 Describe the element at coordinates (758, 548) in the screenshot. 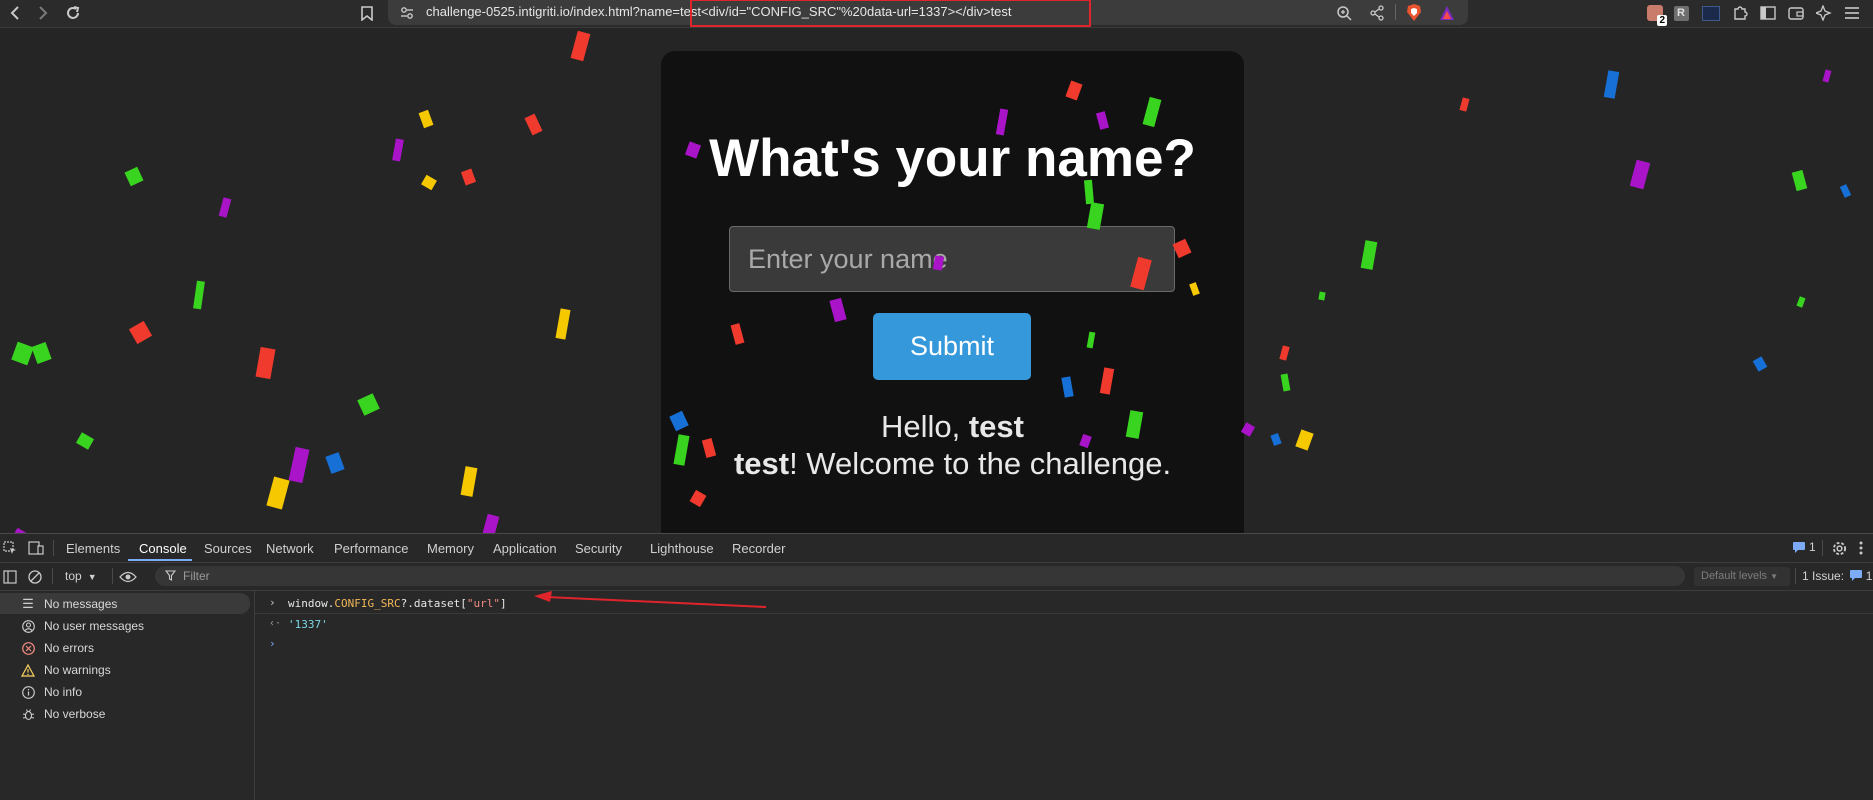

I see `tab-recorder: Recorder` at that location.